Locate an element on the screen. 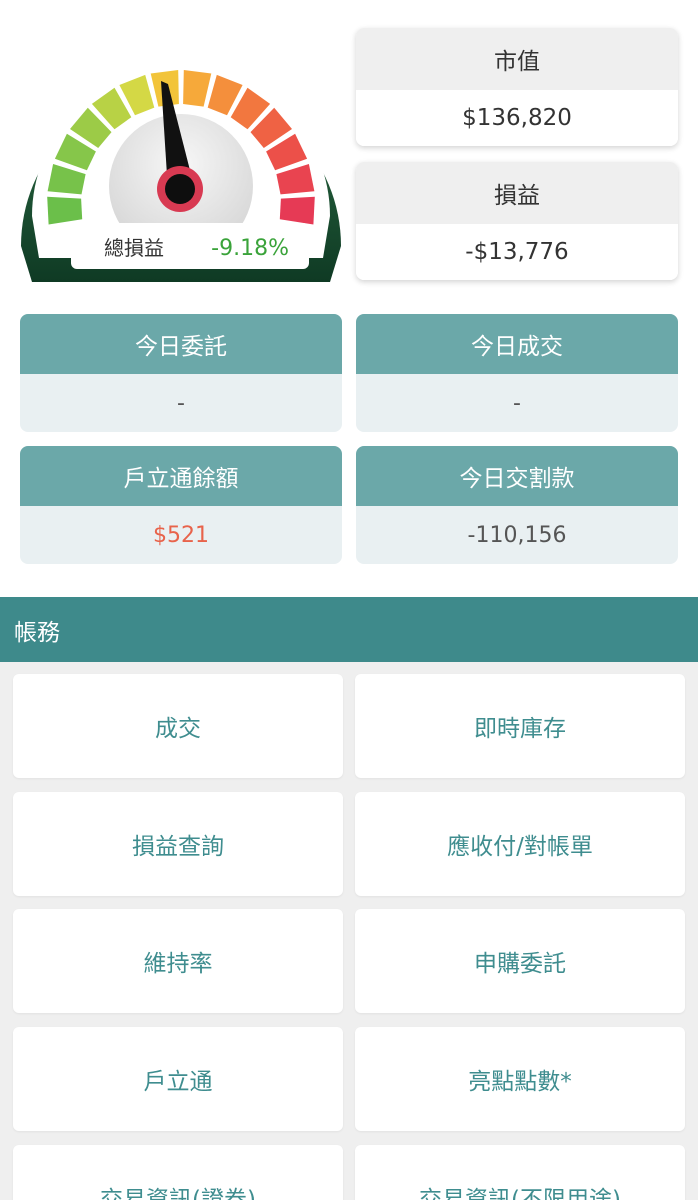 The image size is (698, 1200). accounting-section-header: 帳務 is located at coordinates (349, 629).